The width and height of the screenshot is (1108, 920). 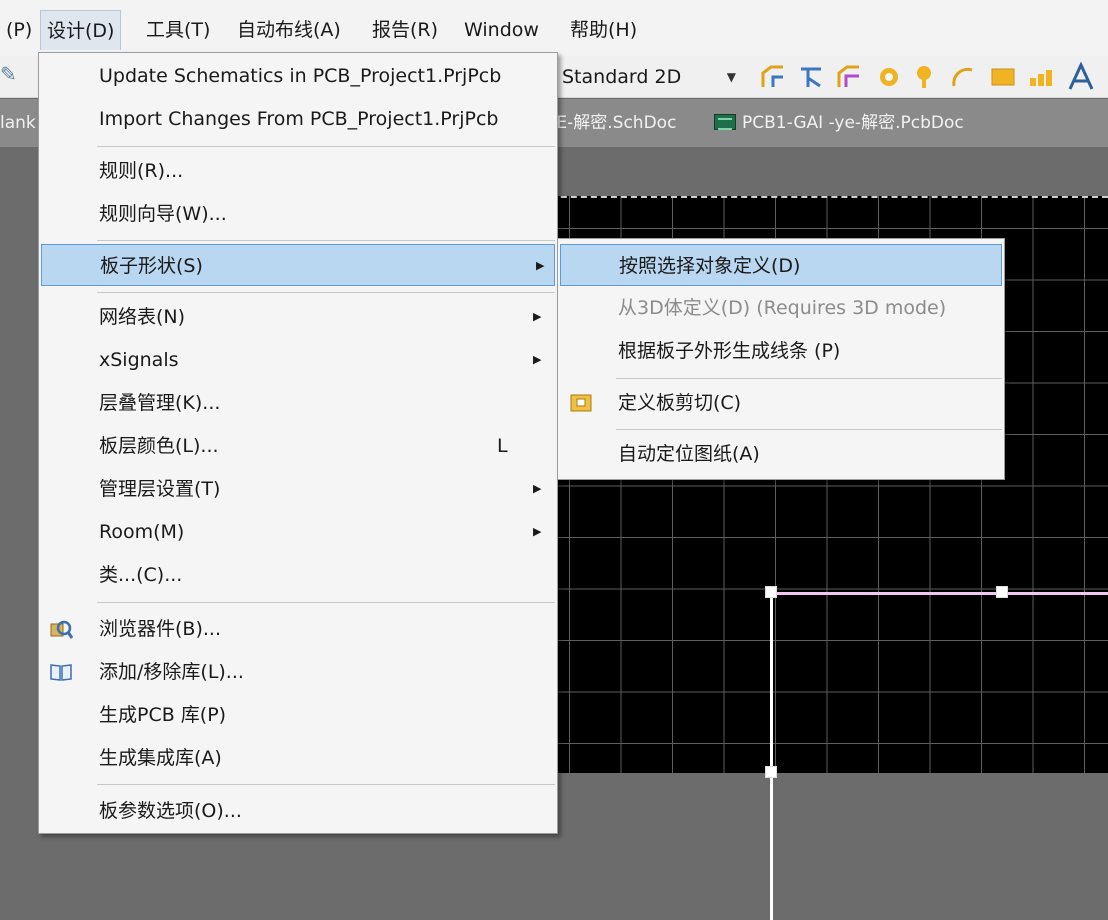 I want to click on tab-pcbdoc-label: PCB1-GAI -ye-解密.PcbDoc, so click(x=853, y=123).